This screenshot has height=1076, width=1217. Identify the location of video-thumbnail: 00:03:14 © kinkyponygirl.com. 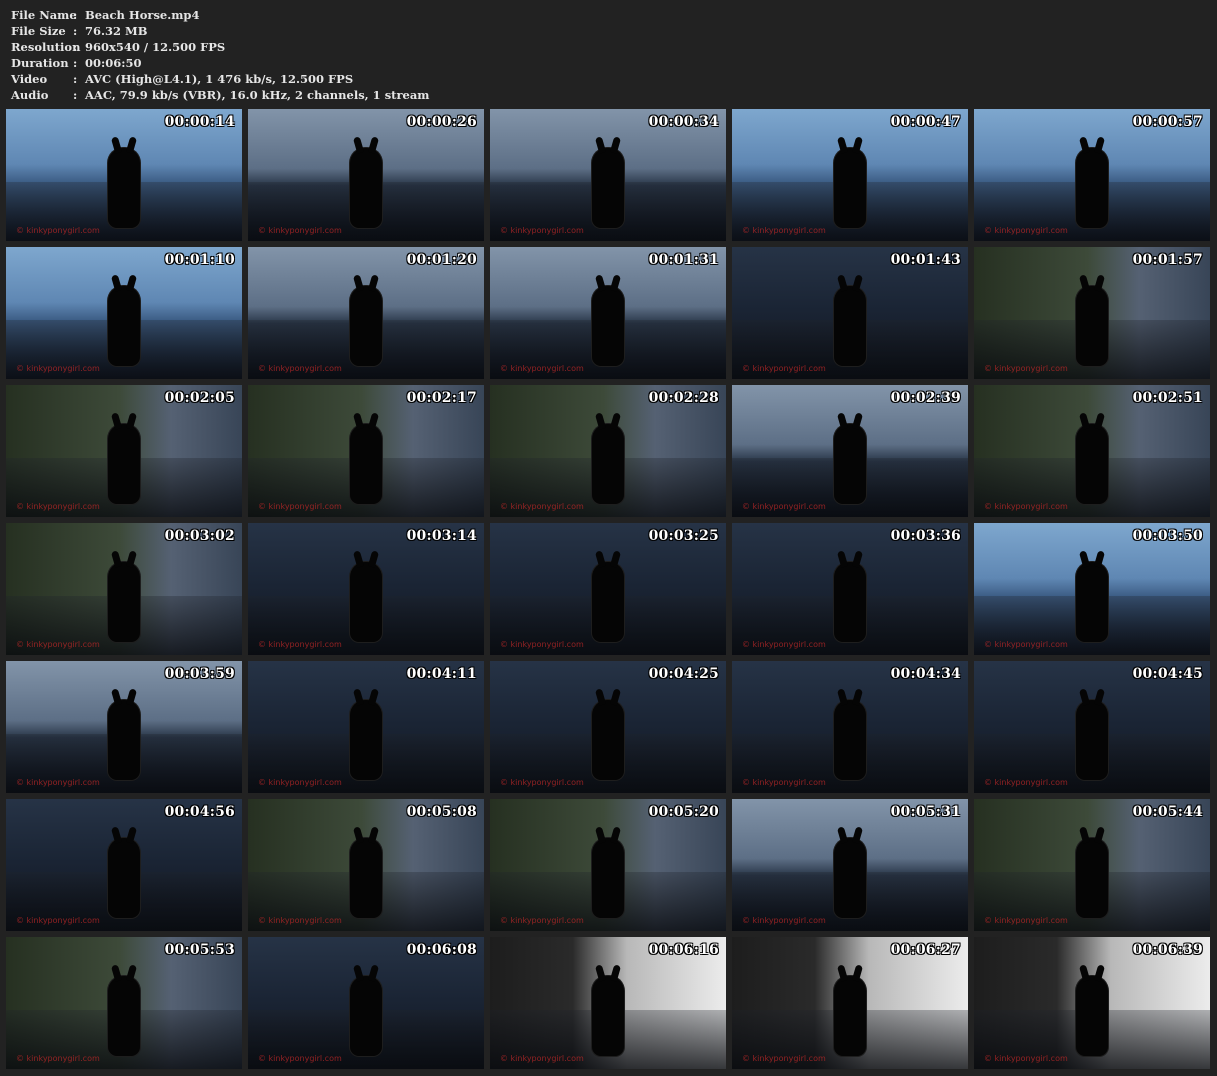
(366, 589).